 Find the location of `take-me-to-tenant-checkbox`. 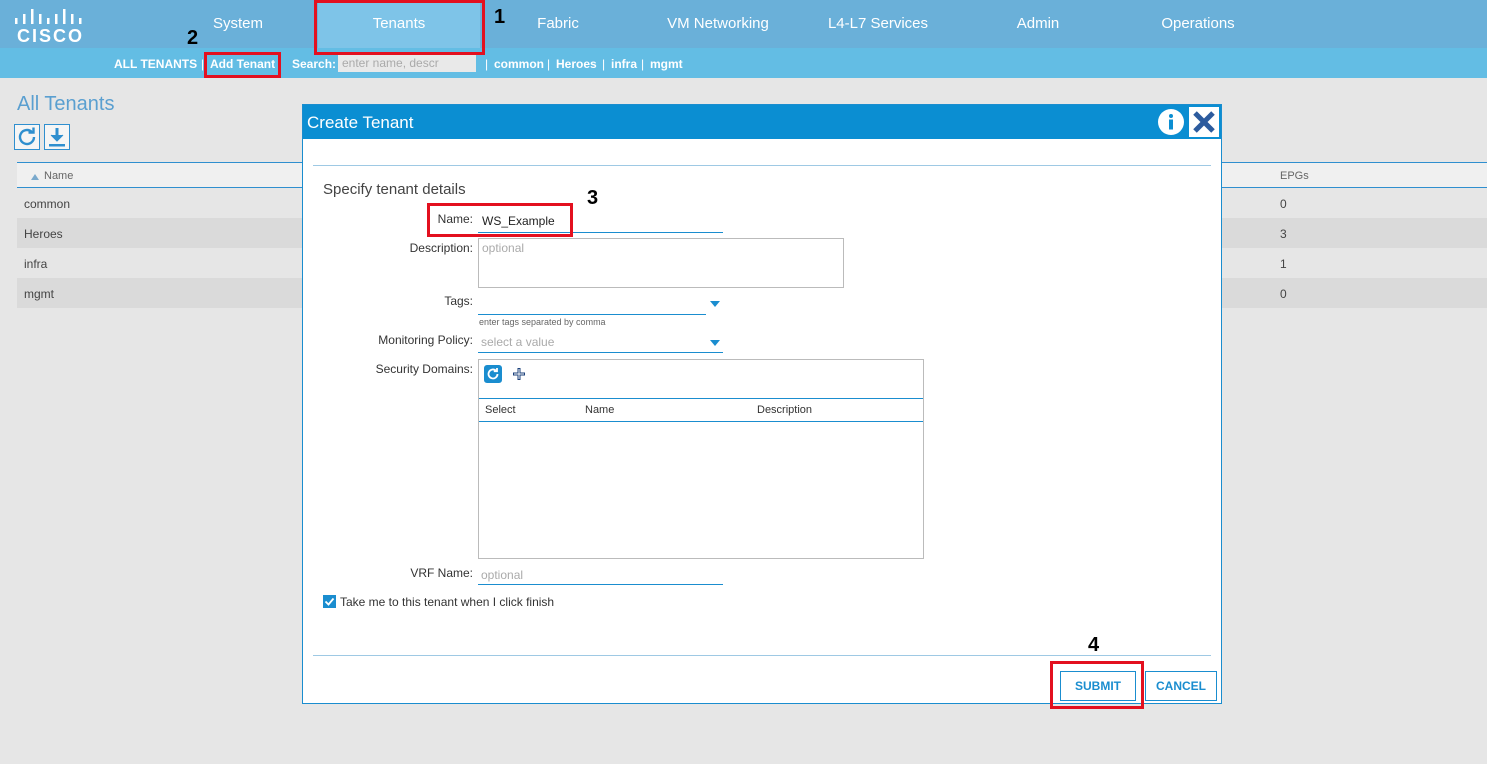

take-me-to-tenant-checkbox is located at coordinates (329, 601).